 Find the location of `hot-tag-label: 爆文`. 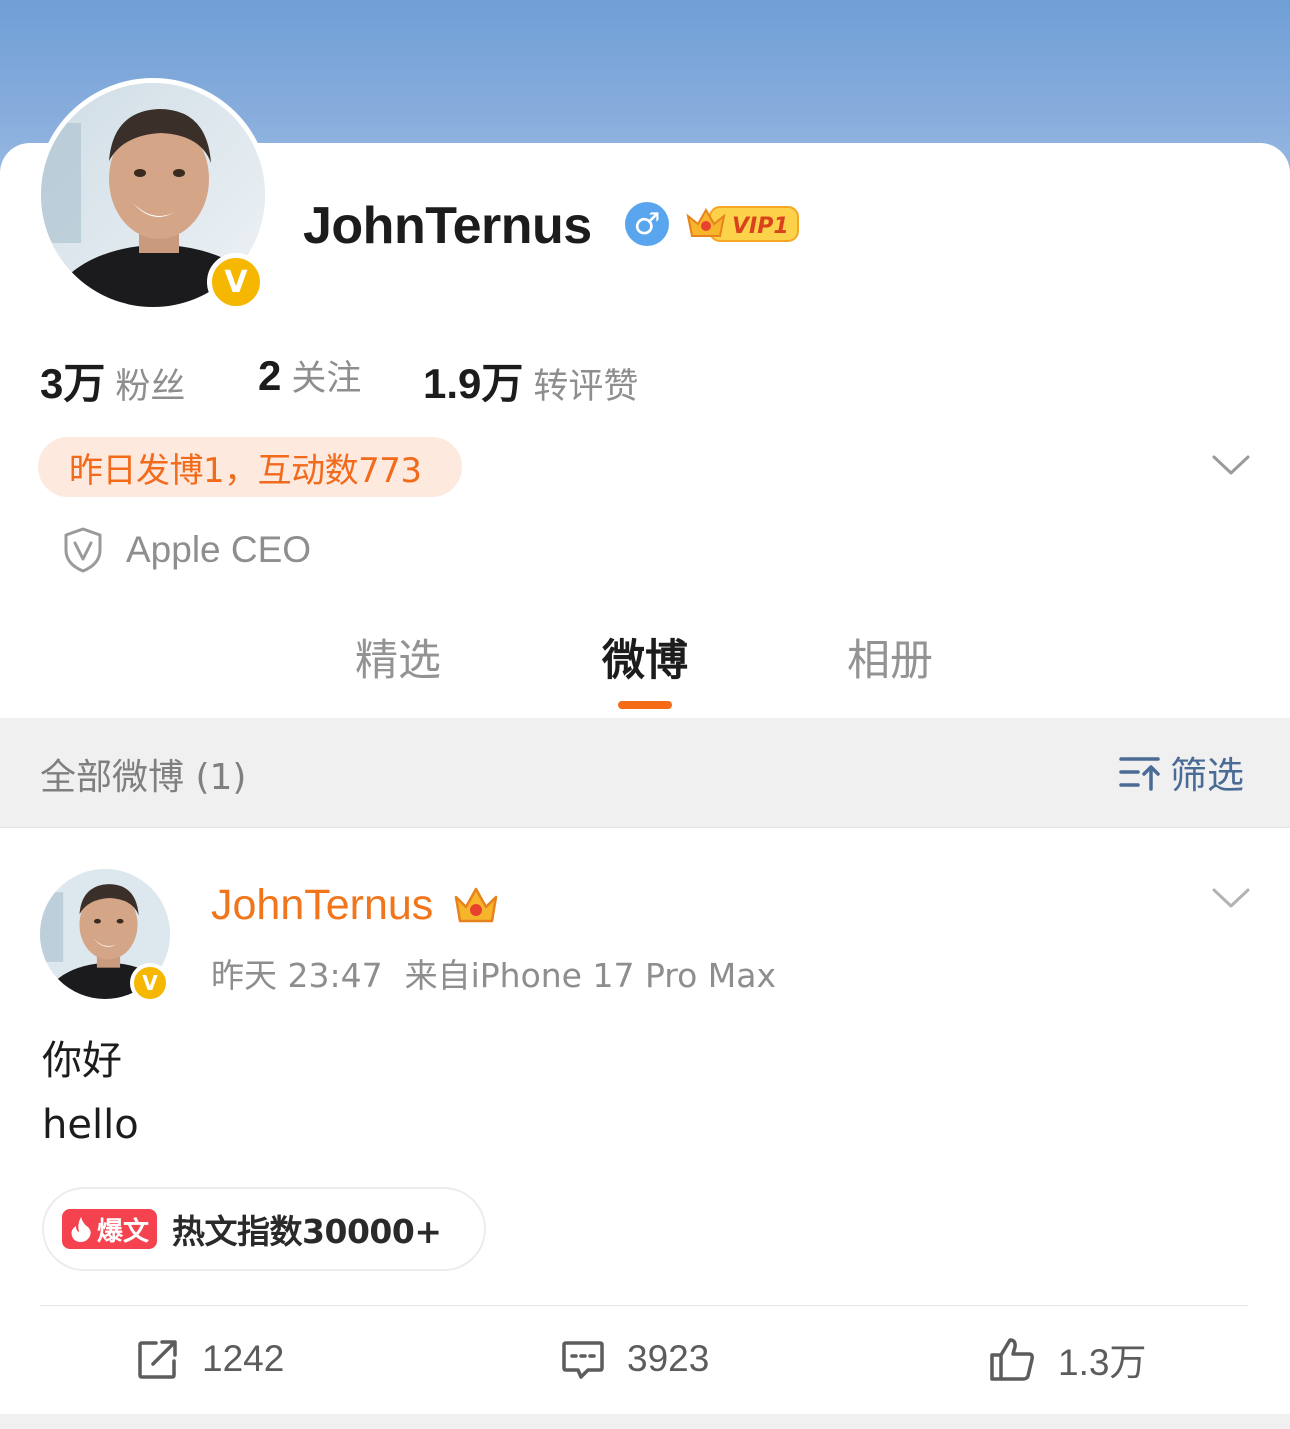

hot-tag-label: 爆文 is located at coordinates (123, 1231).